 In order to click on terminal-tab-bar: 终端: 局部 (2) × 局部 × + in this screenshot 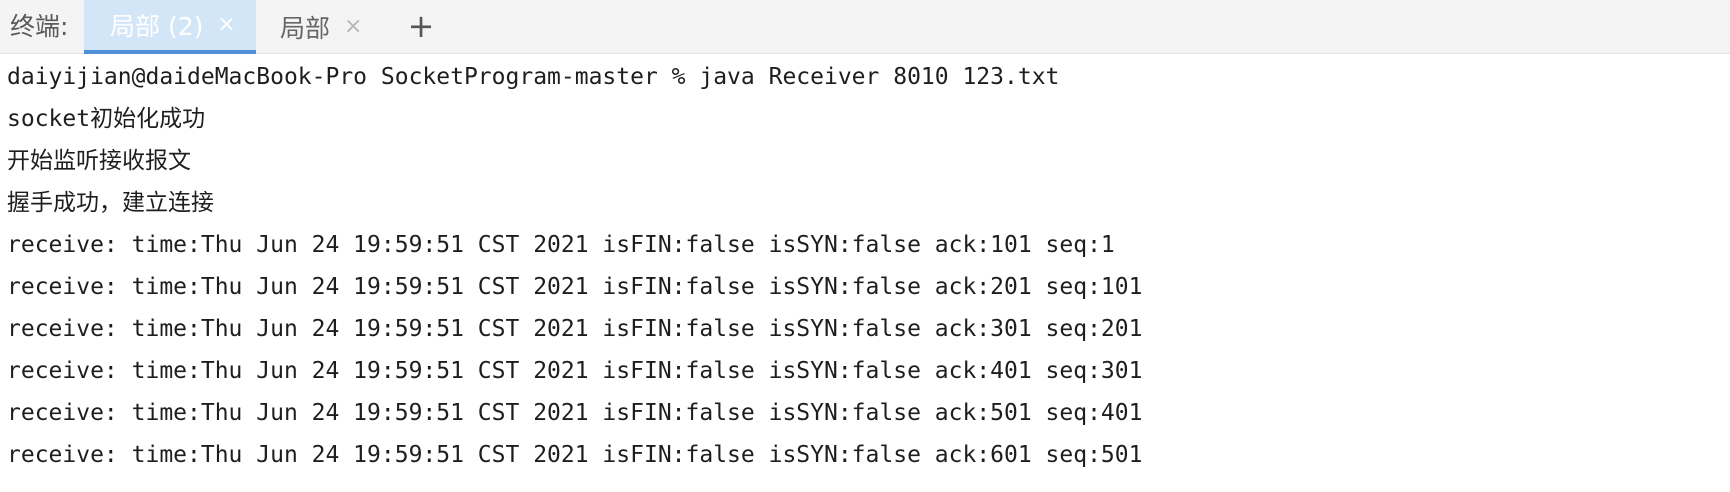, I will do `click(865, 27)`.